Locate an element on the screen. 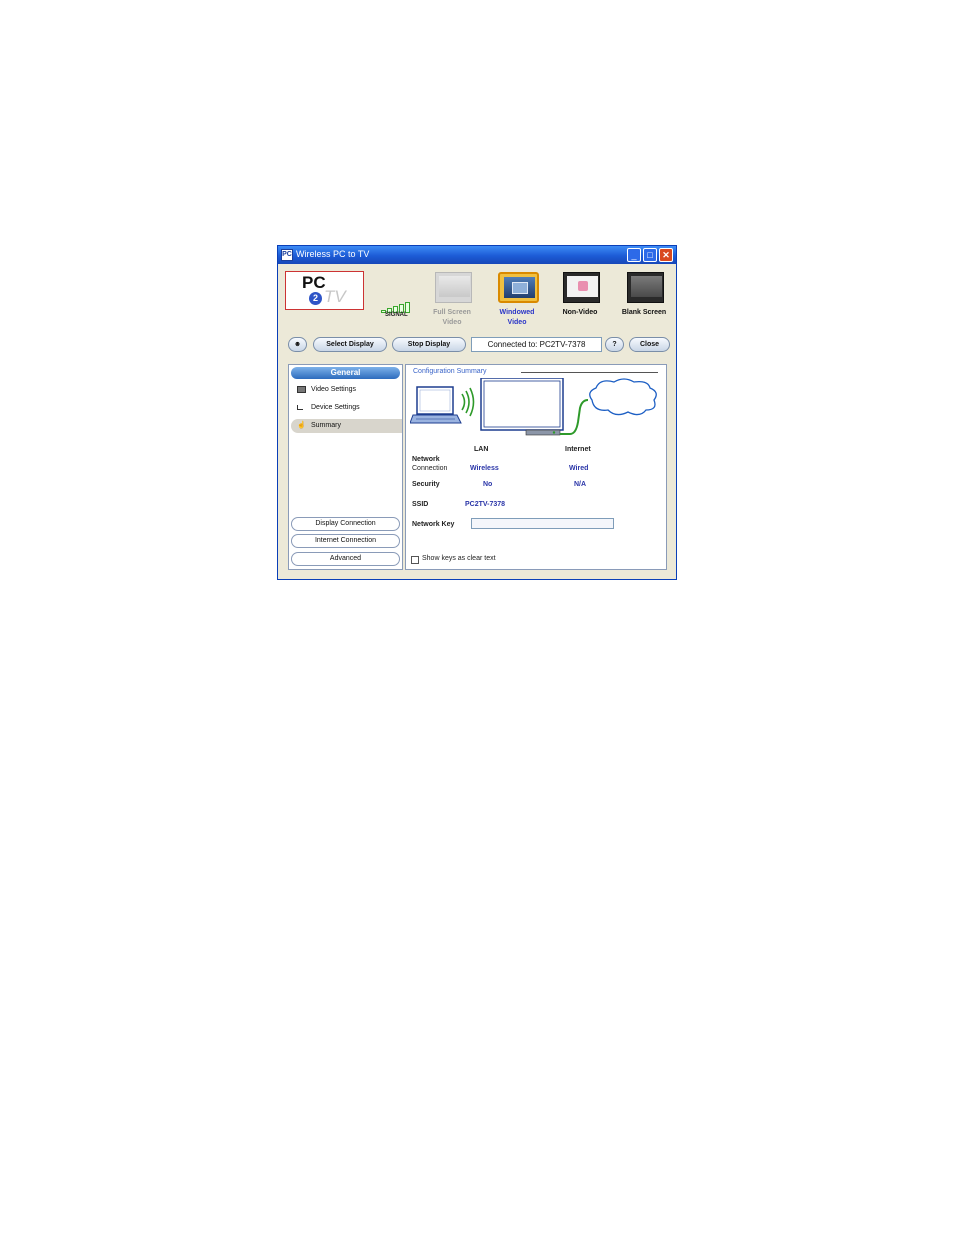  network-key-label: Network Key is located at coordinates (433, 524).